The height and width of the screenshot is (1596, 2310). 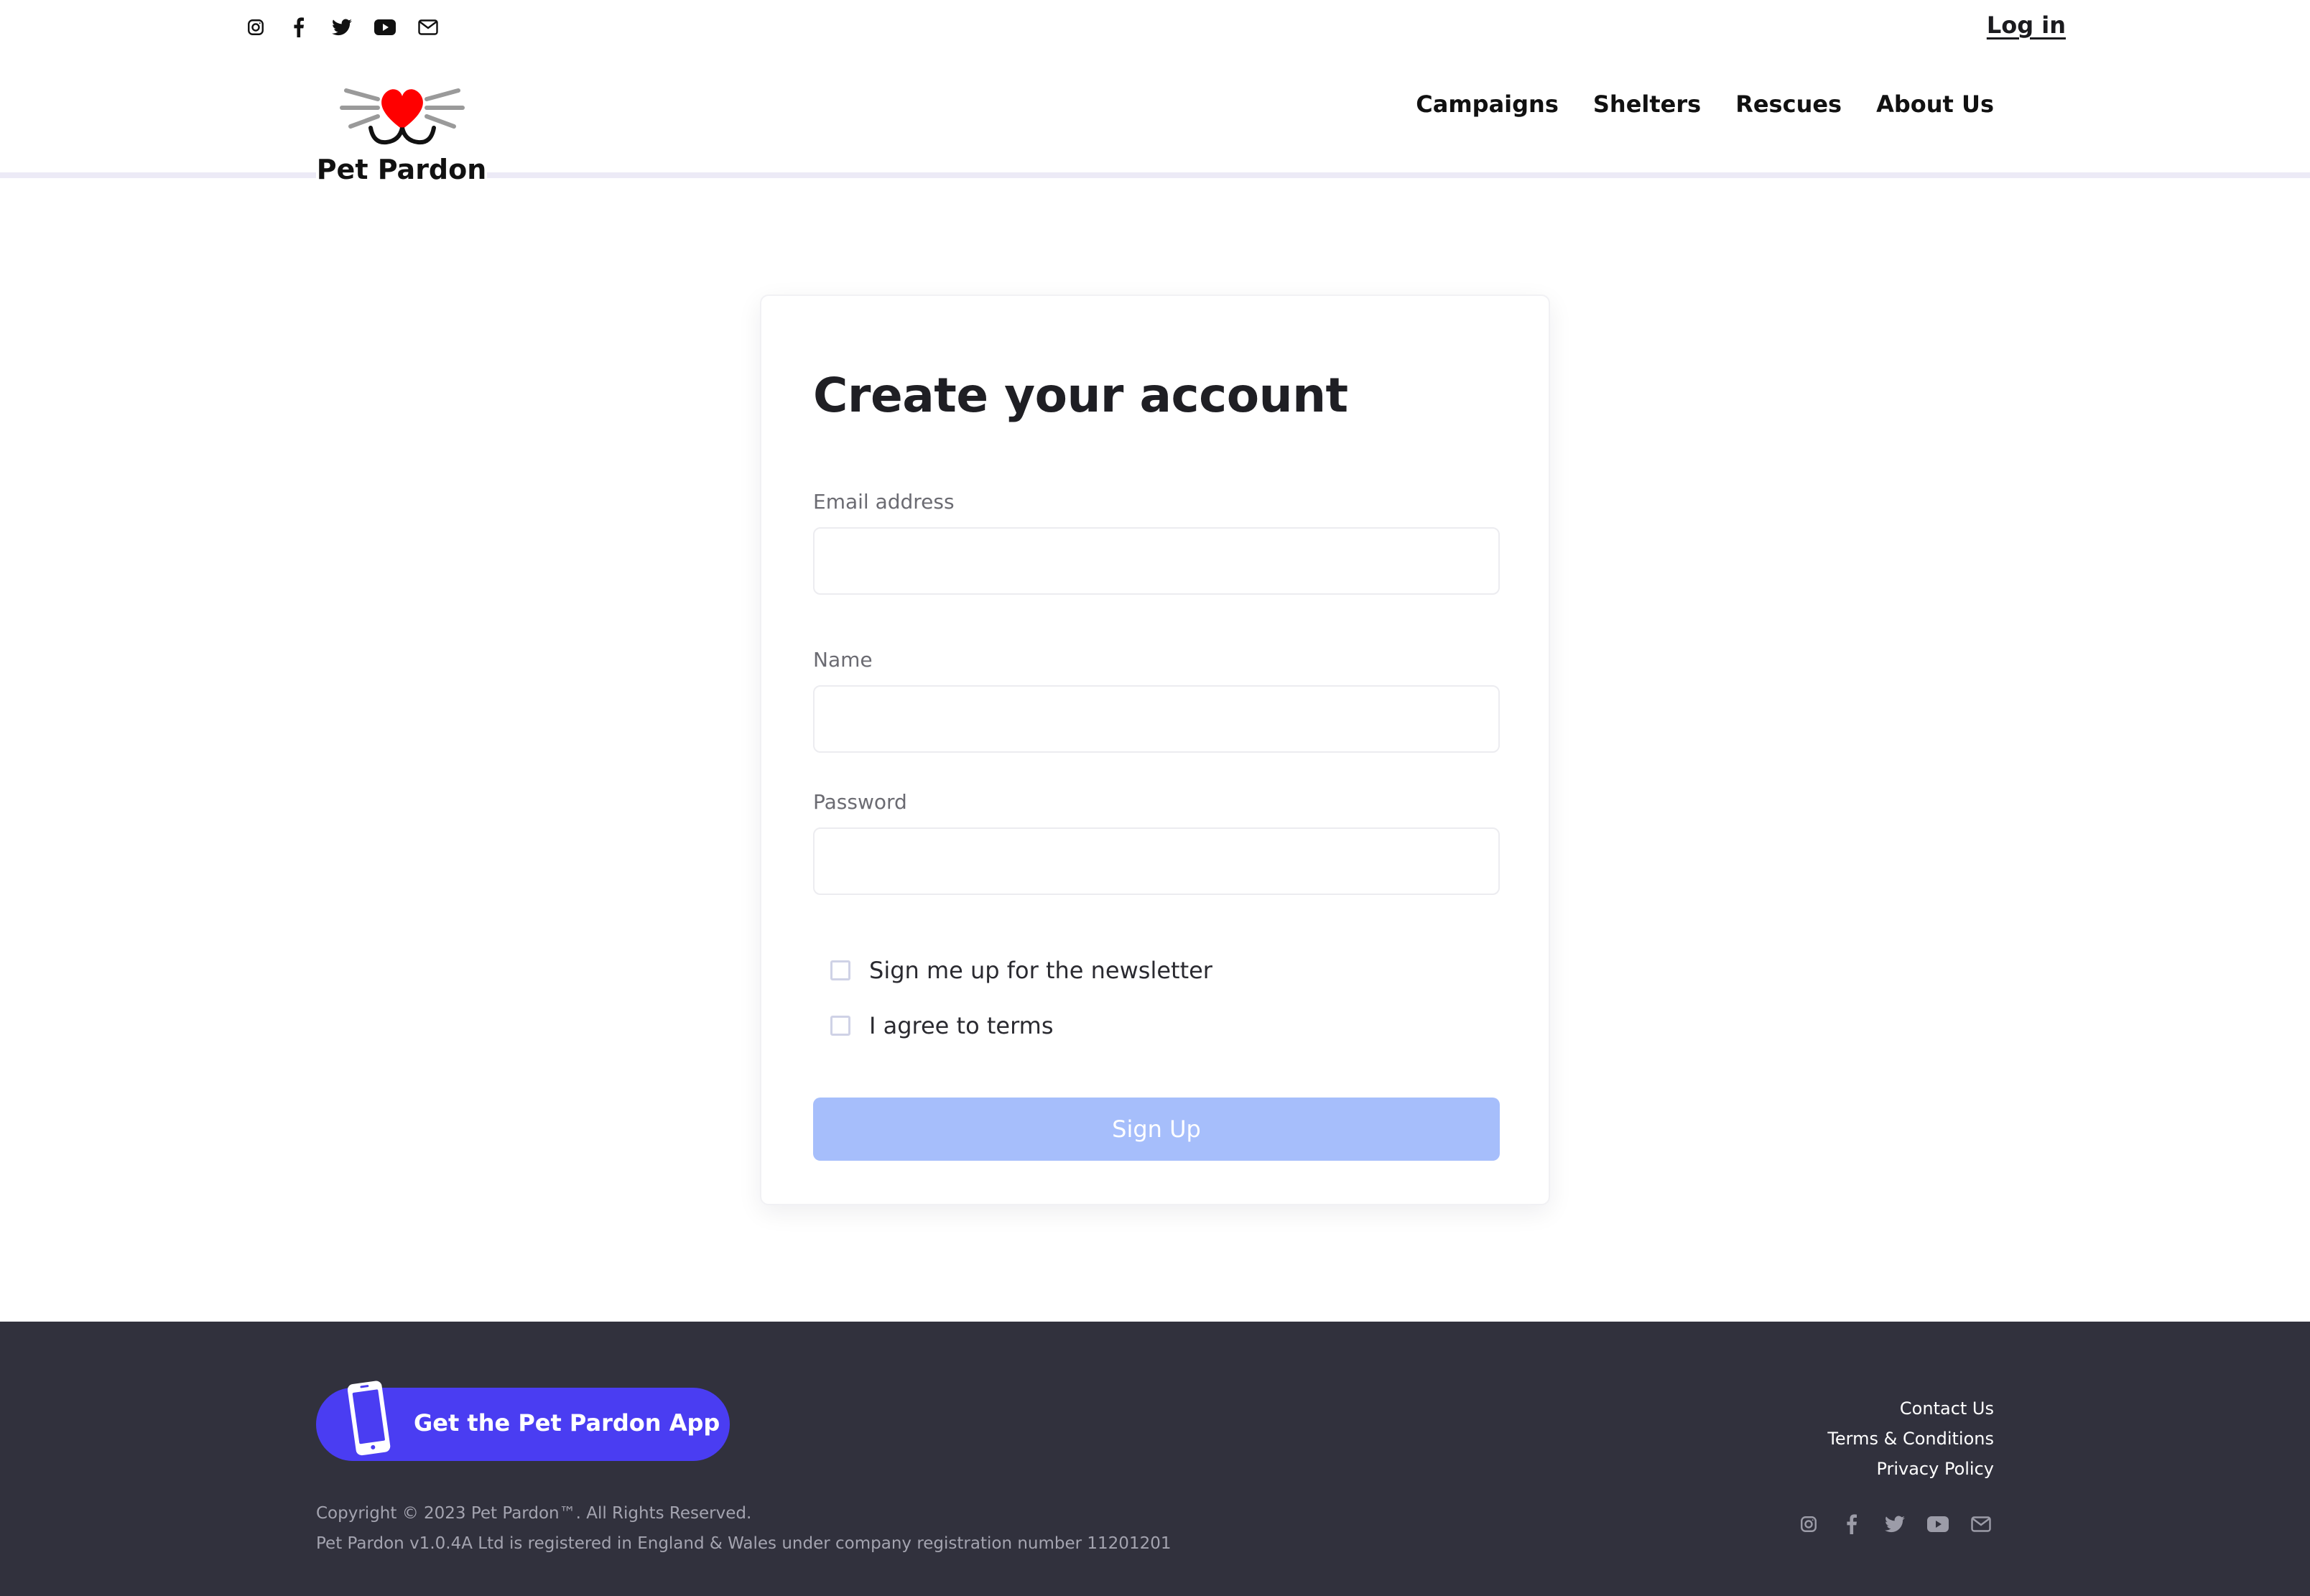 What do you see at coordinates (1156, 1129) in the screenshot?
I see `sign-up-button: Sign Up` at bounding box center [1156, 1129].